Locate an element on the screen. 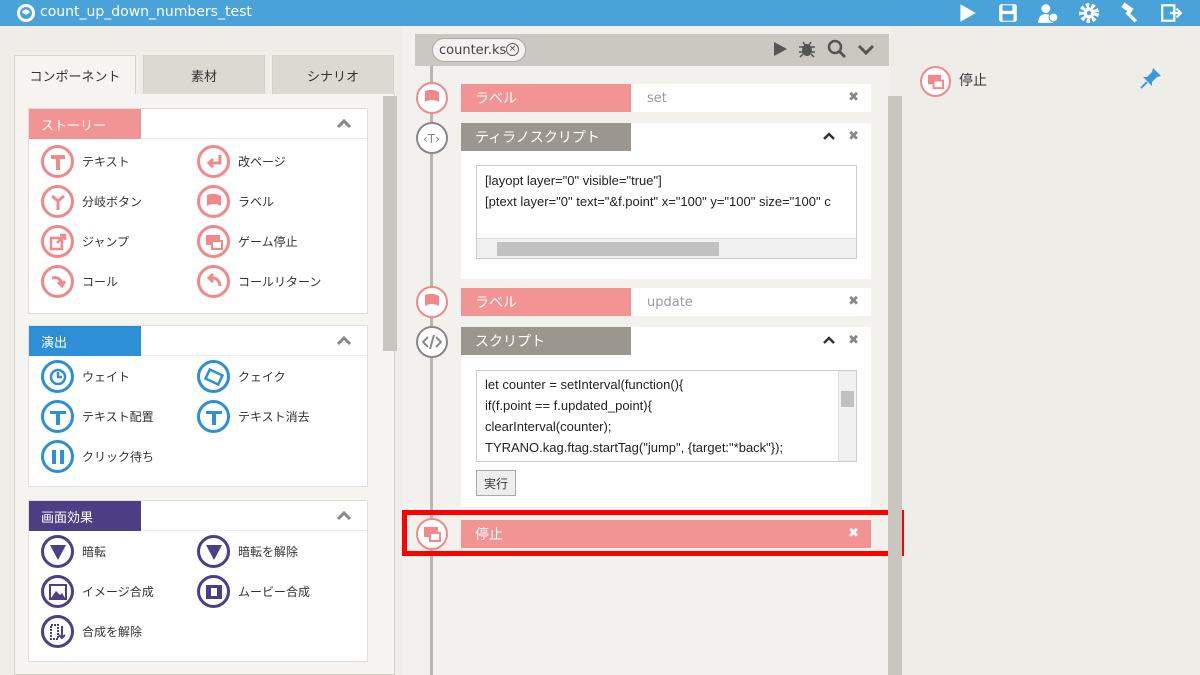  component-label: ラベル is located at coordinates (235, 201).